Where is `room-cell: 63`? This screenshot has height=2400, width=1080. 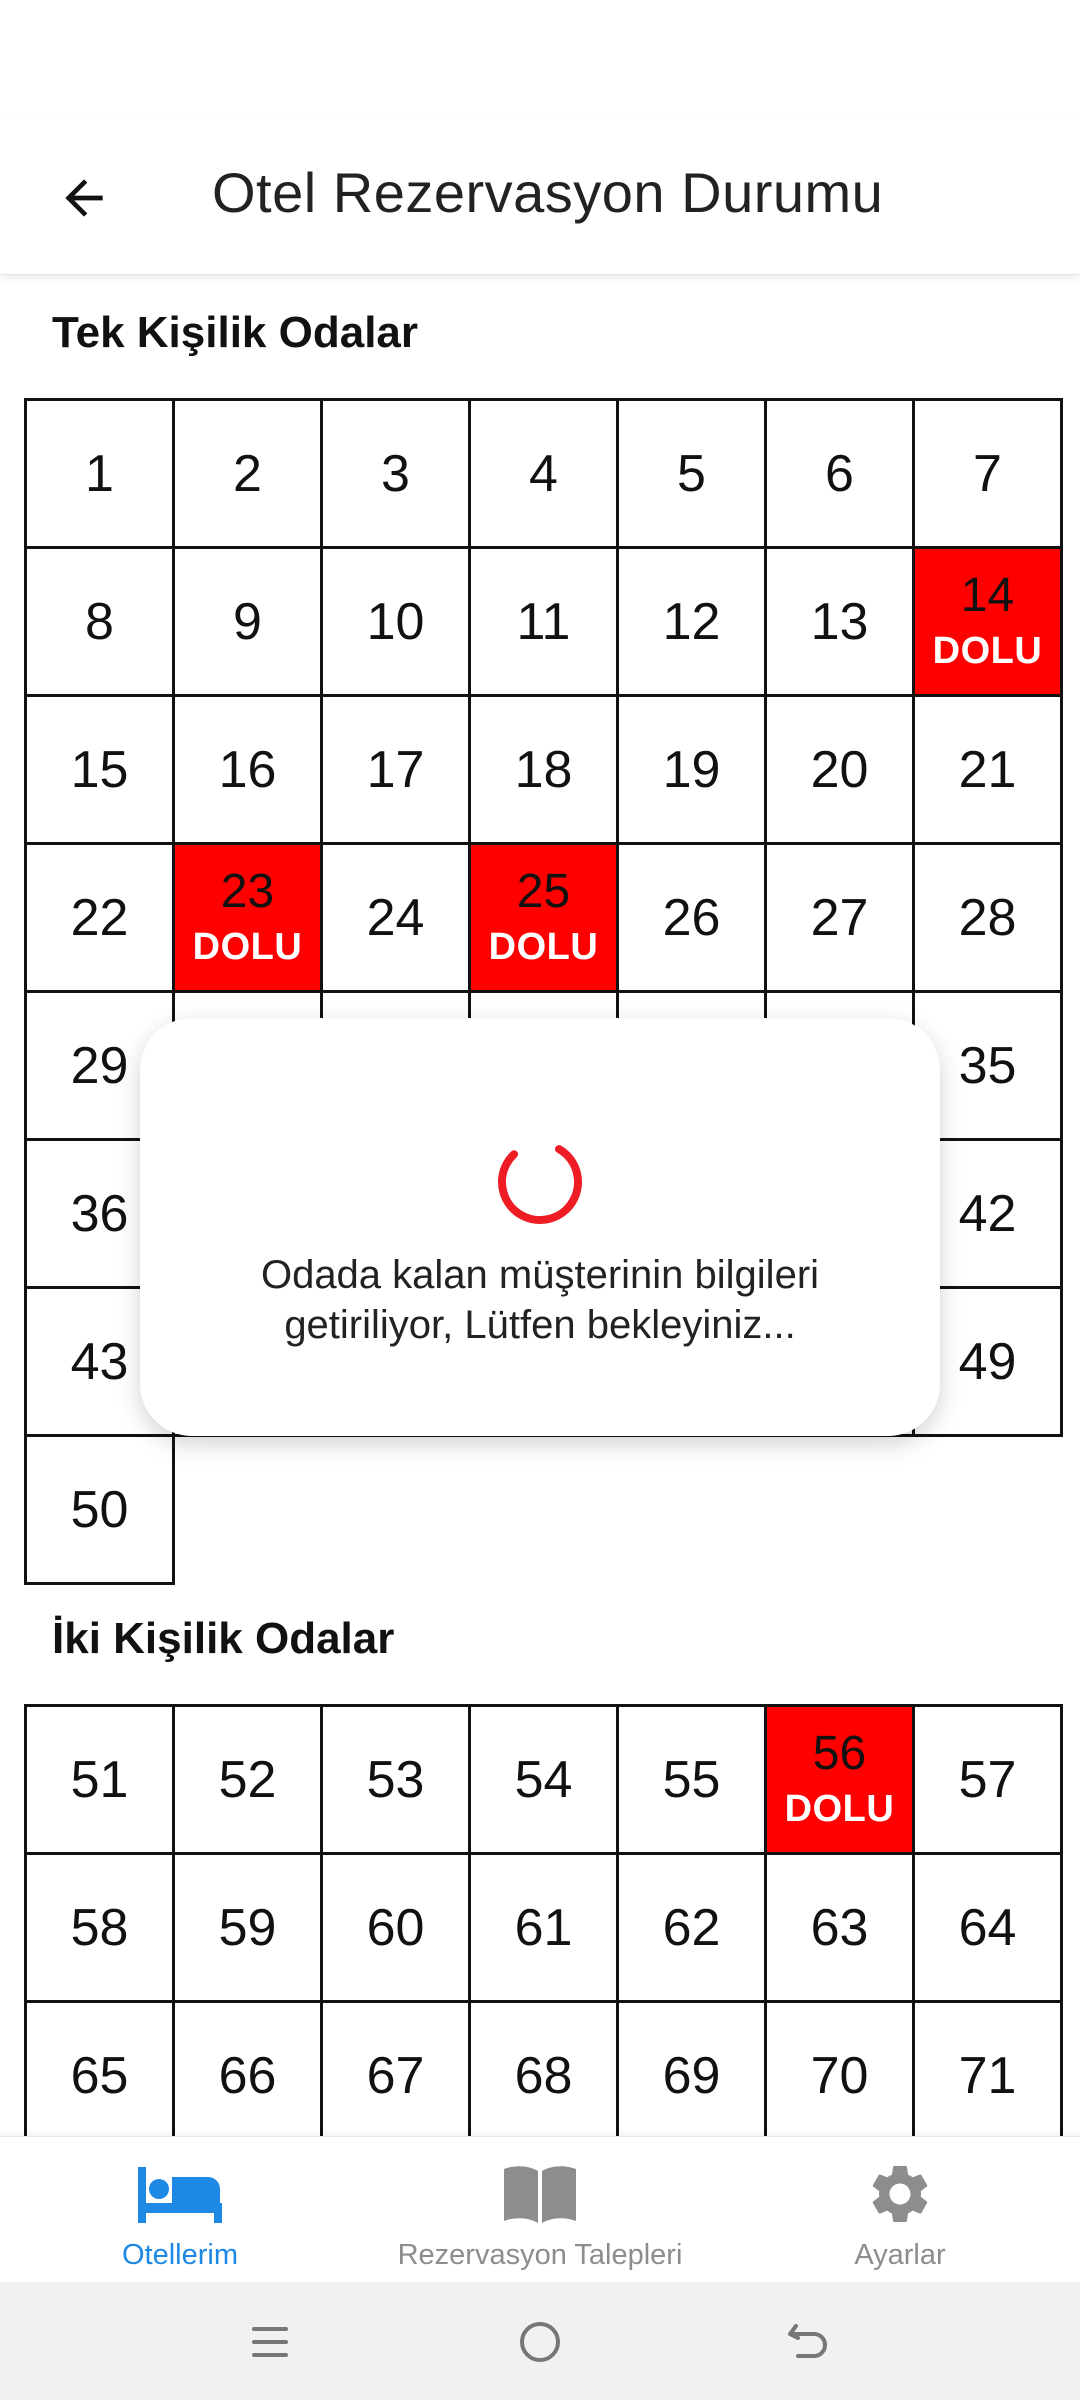 room-cell: 63 is located at coordinates (839, 1927).